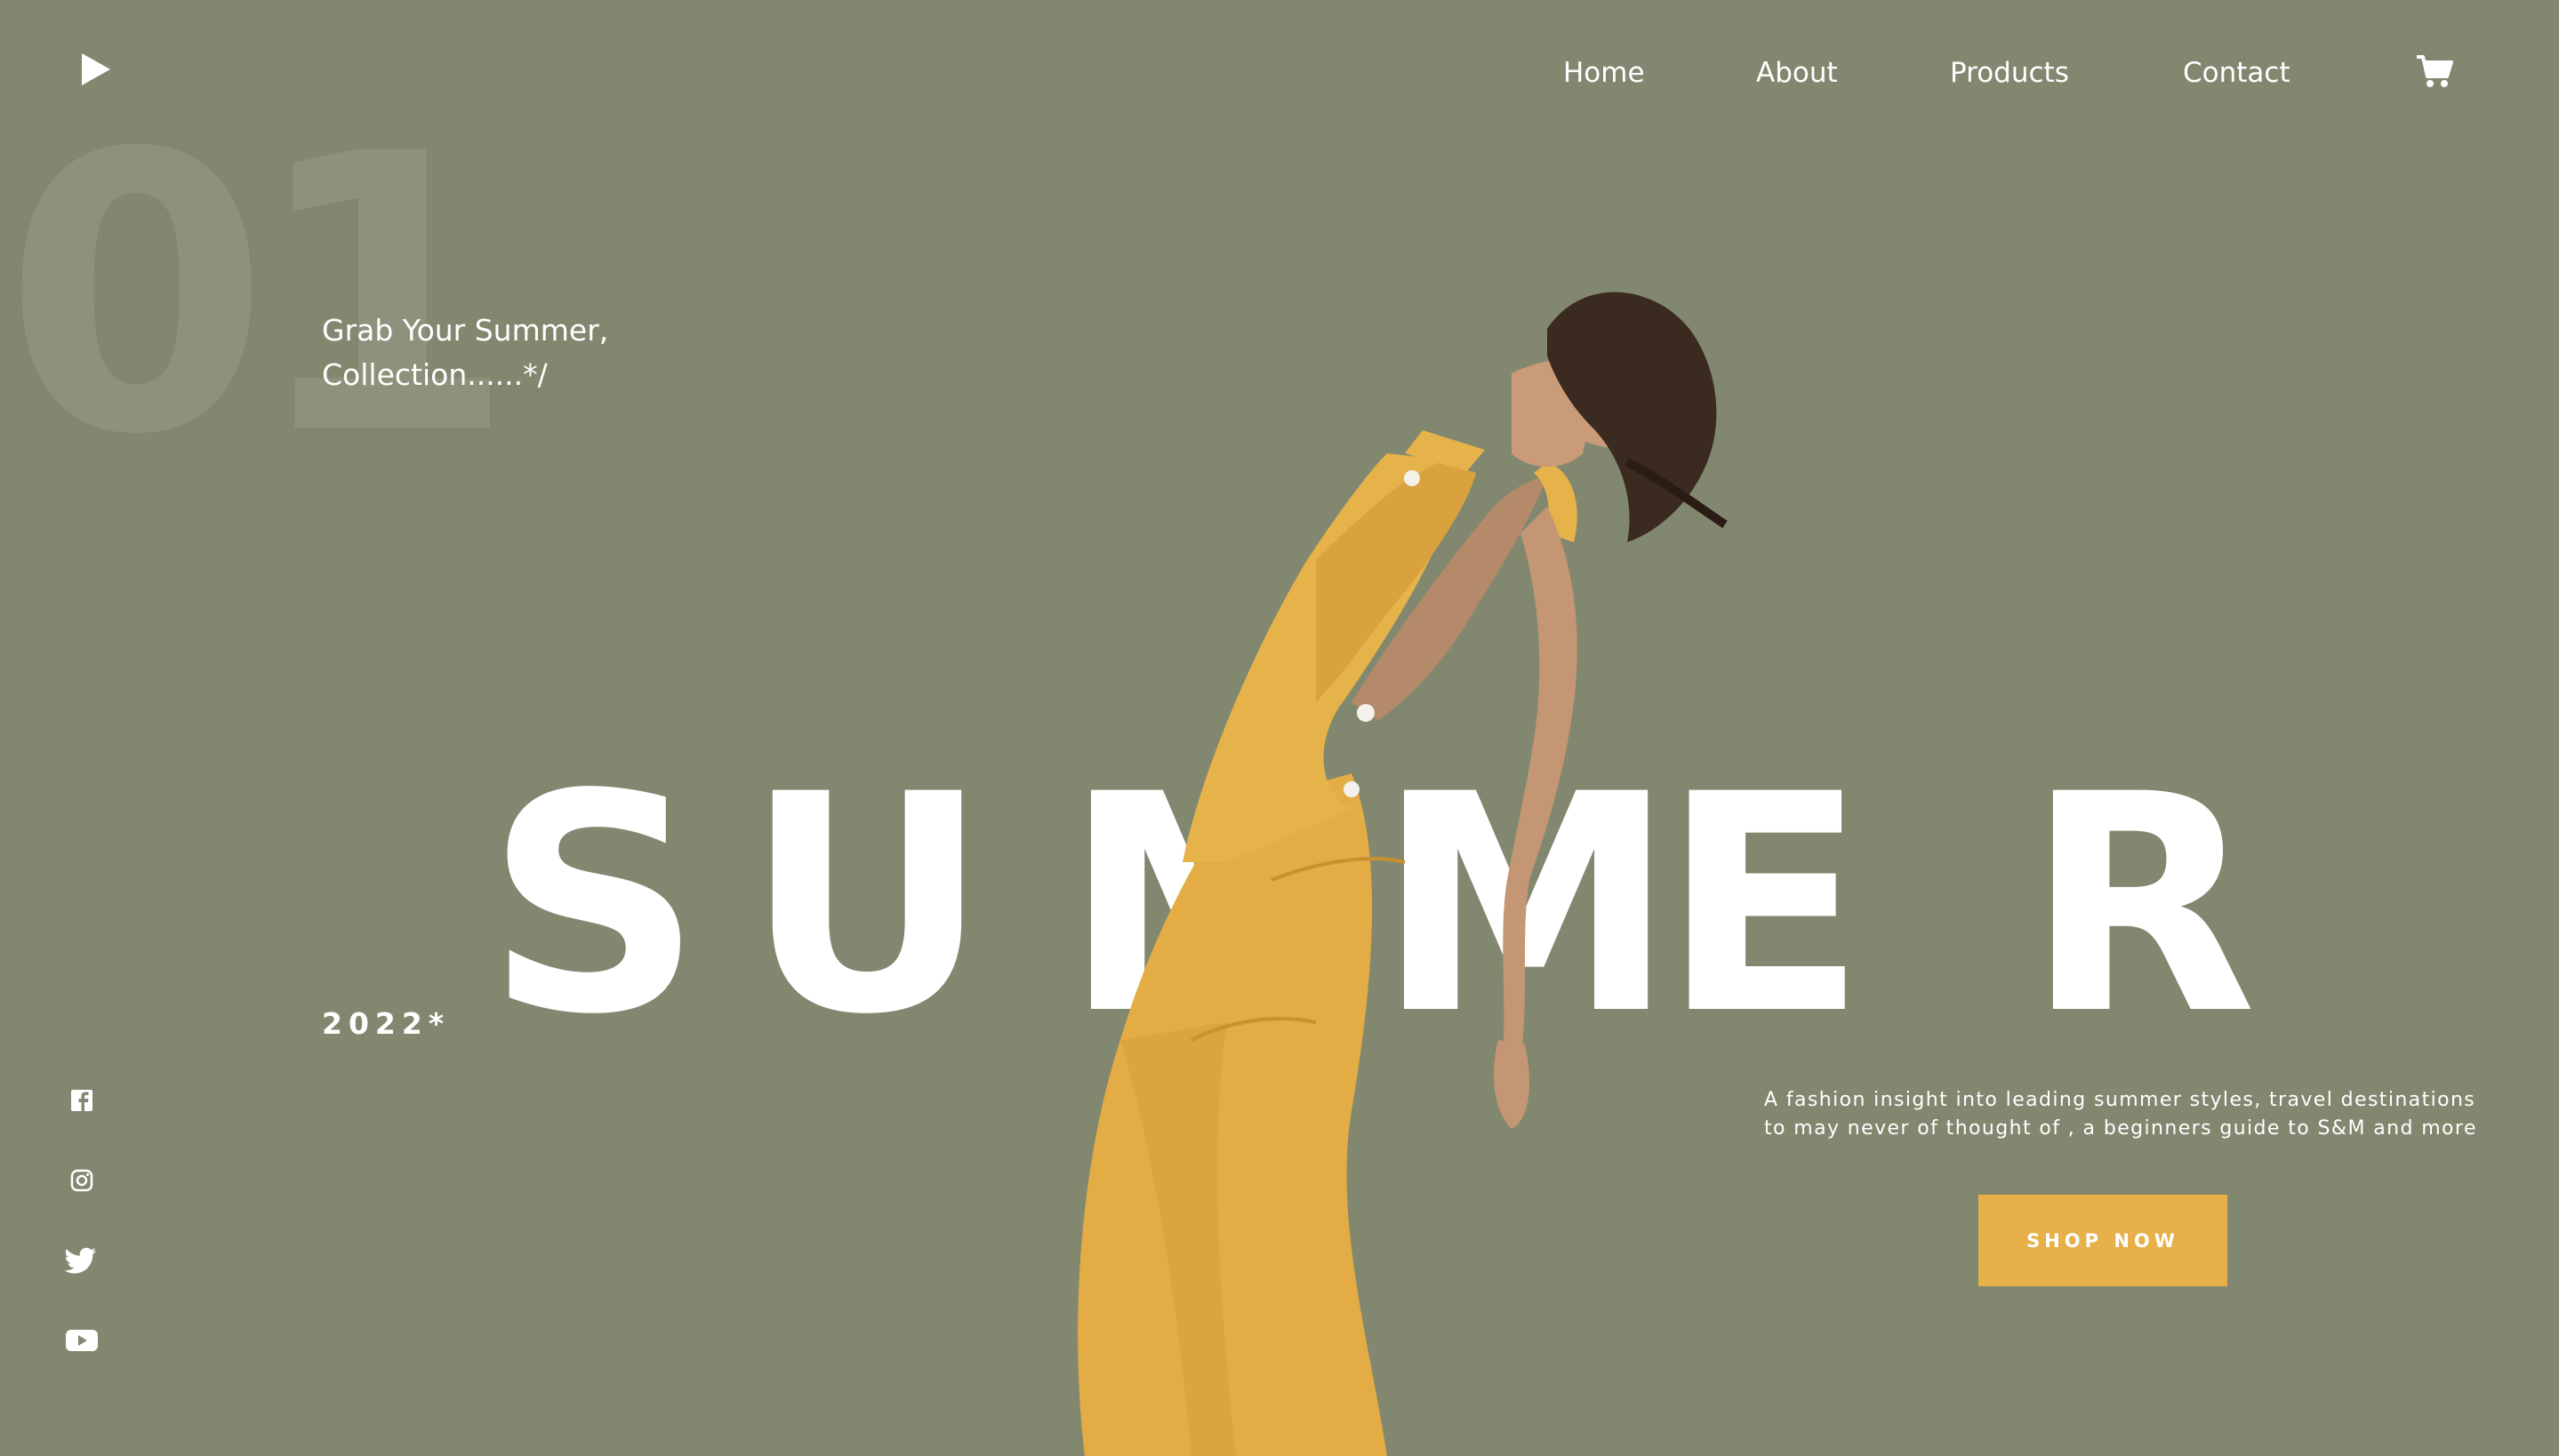 The height and width of the screenshot is (1456, 2559). I want to click on nav-about: About, so click(1797, 73).